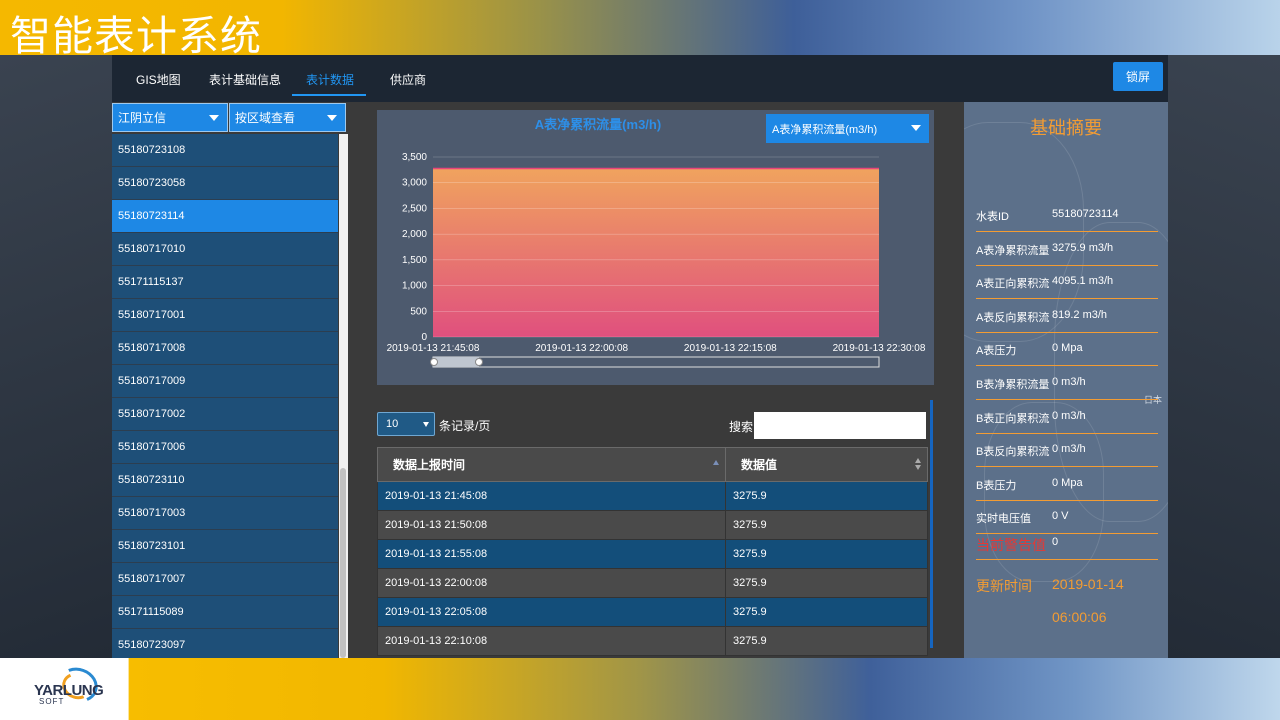 This screenshot has width=1280, height=720. What do you see at coordinates (136, 36) in the screenshot?
I see `page-title: 智能表计系统` at bounding box center [136, 36].